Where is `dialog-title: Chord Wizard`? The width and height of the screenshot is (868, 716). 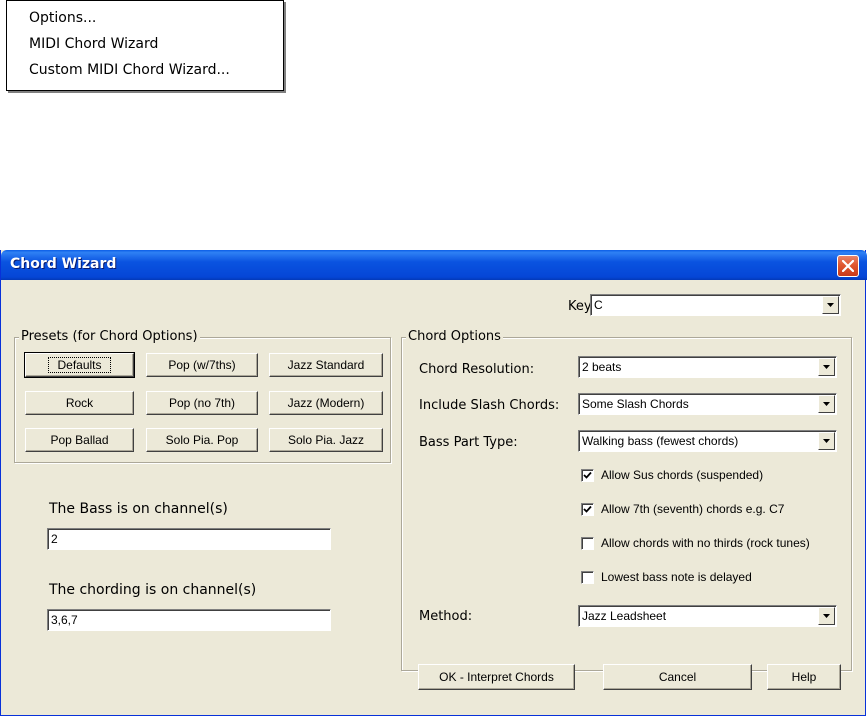 dialog-title: Chord Wizard is located at coordinates (63, 264).